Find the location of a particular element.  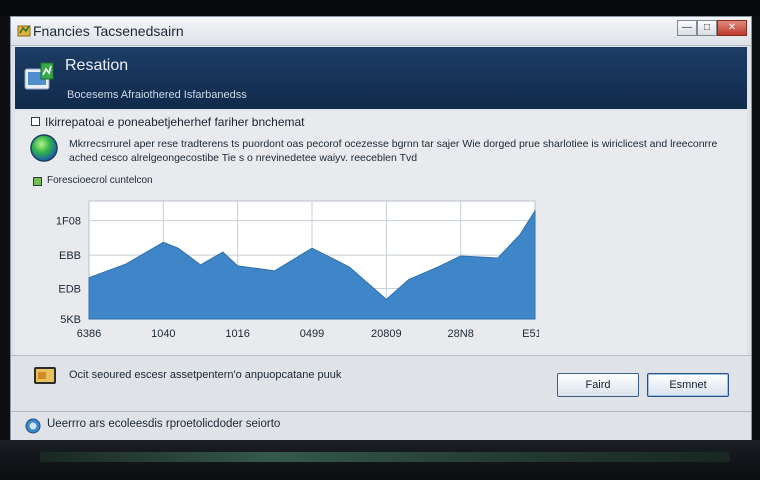

primary-button: Faird is located at coordinates (598, 385).